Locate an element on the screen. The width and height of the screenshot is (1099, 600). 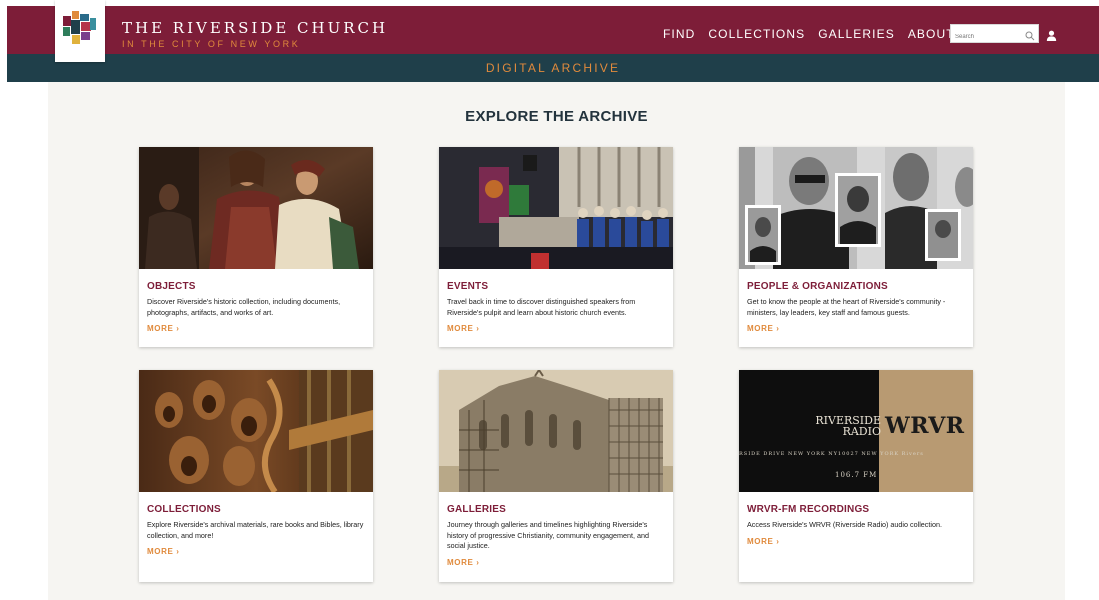
main-nav: FIND COLLECTIONS GALLERIES ABOUT▾ is located at coordinates (812, 34).